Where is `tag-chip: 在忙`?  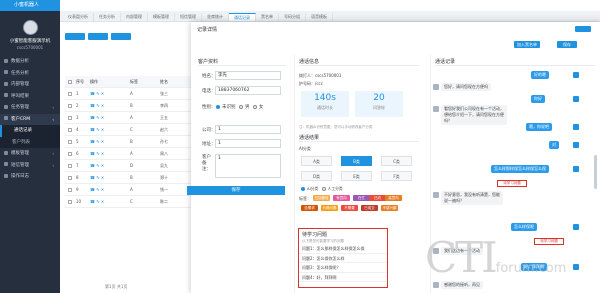 tag-chip: 在忙 is located at coordinates (361, 198).